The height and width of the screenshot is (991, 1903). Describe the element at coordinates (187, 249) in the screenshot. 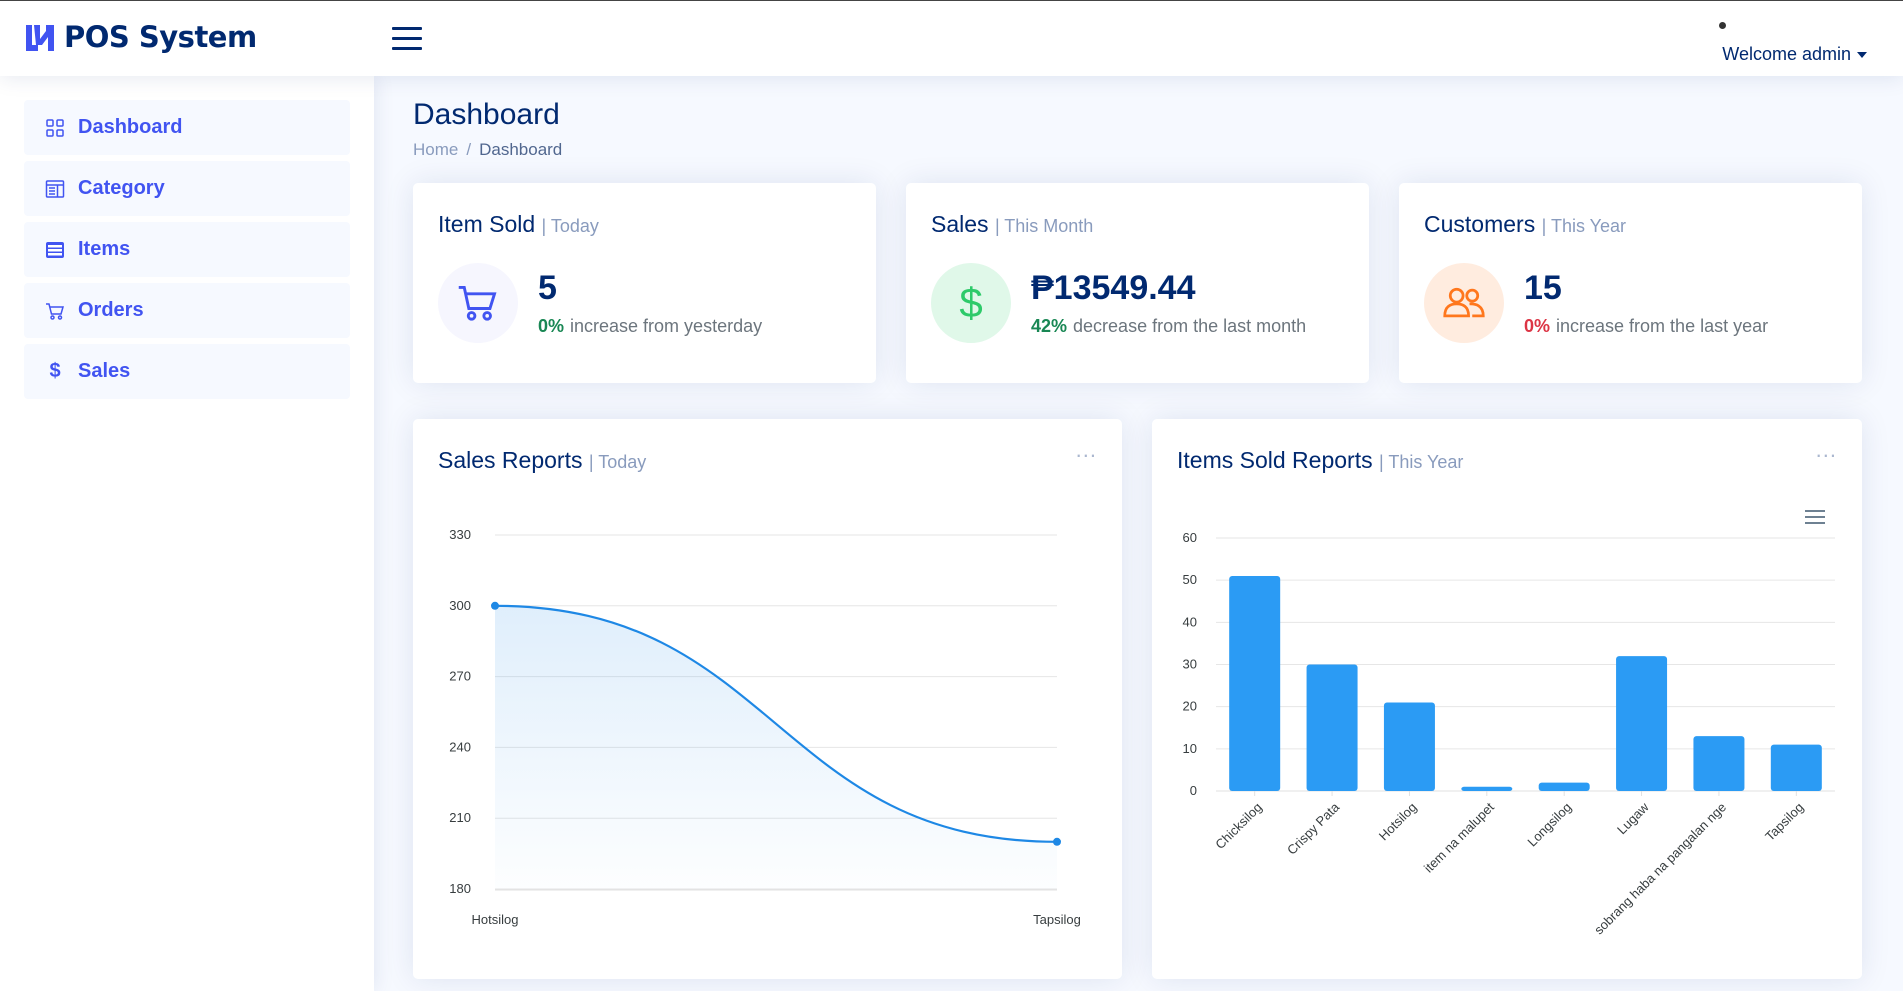

I see `sidebar-item-items: Items` at that location.